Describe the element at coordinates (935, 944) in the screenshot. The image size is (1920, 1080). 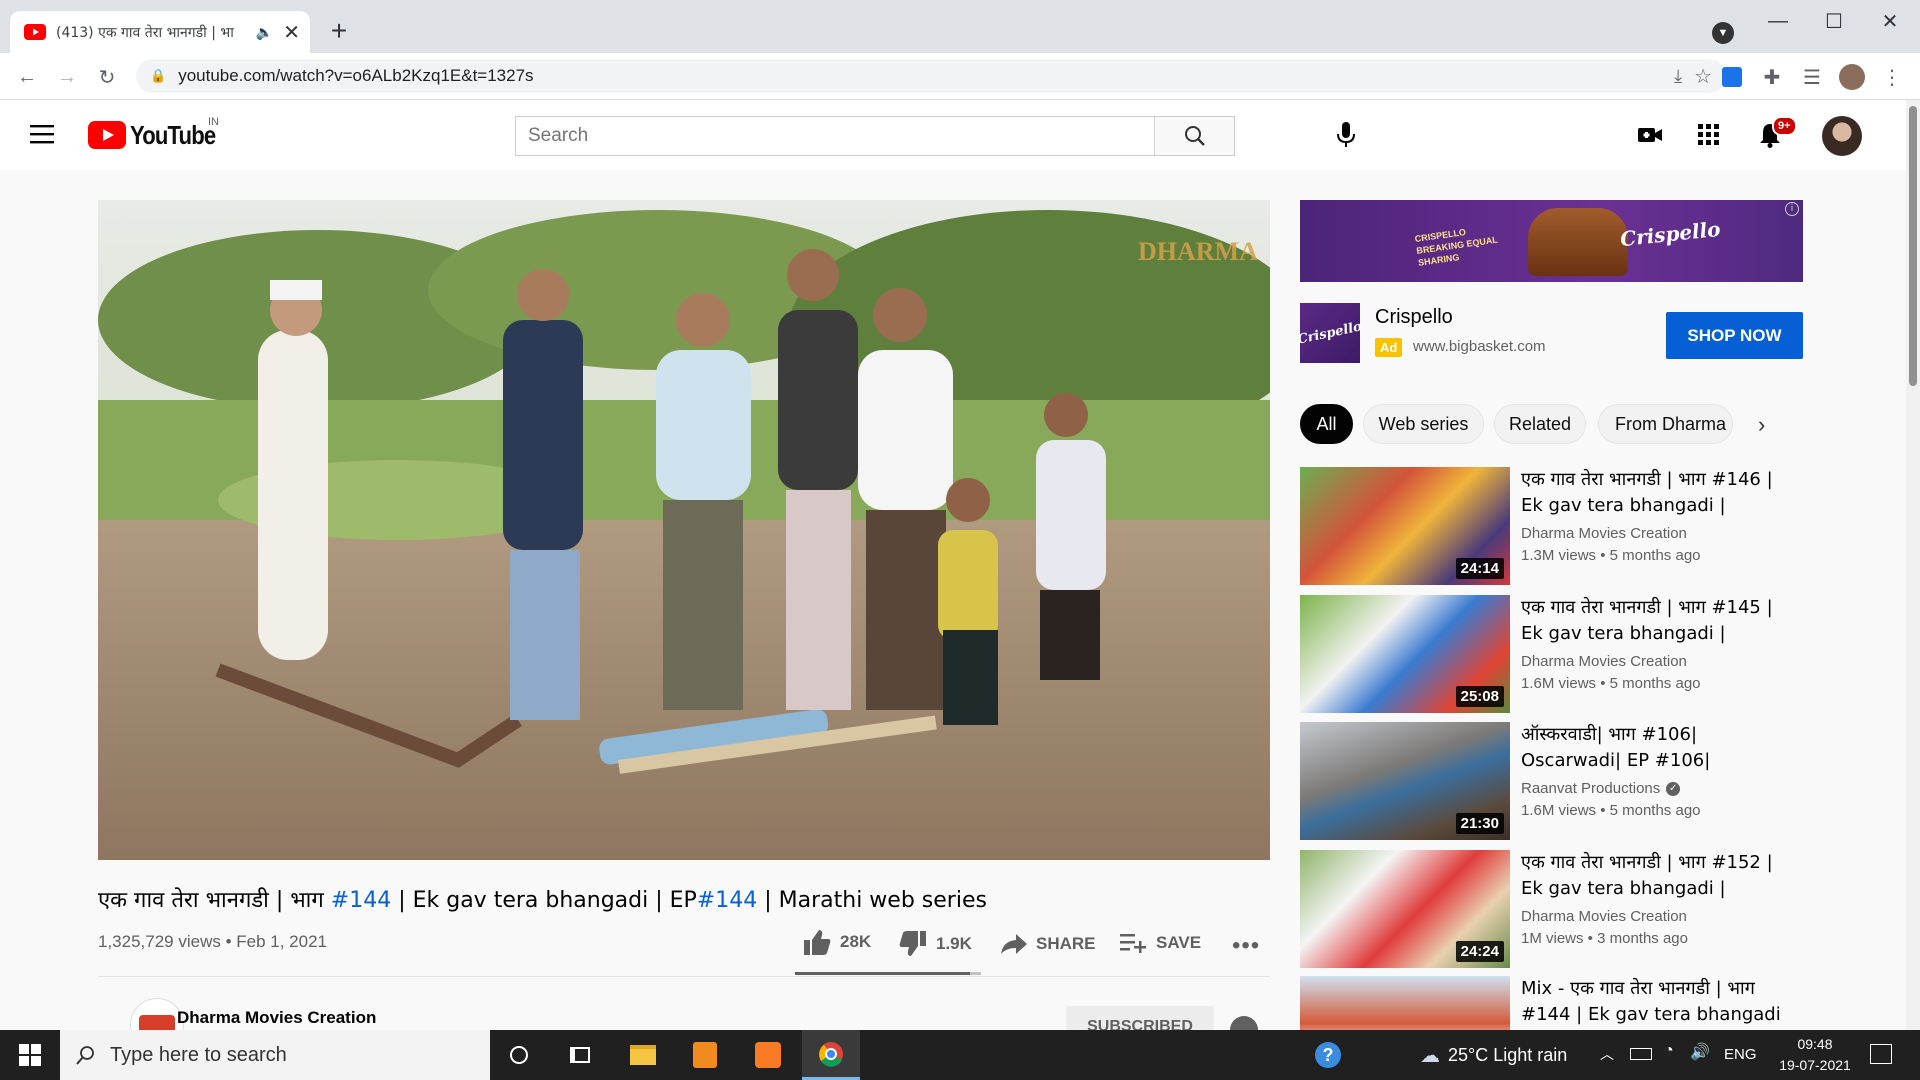
I see `dislike-button: 1.9K` at that location.